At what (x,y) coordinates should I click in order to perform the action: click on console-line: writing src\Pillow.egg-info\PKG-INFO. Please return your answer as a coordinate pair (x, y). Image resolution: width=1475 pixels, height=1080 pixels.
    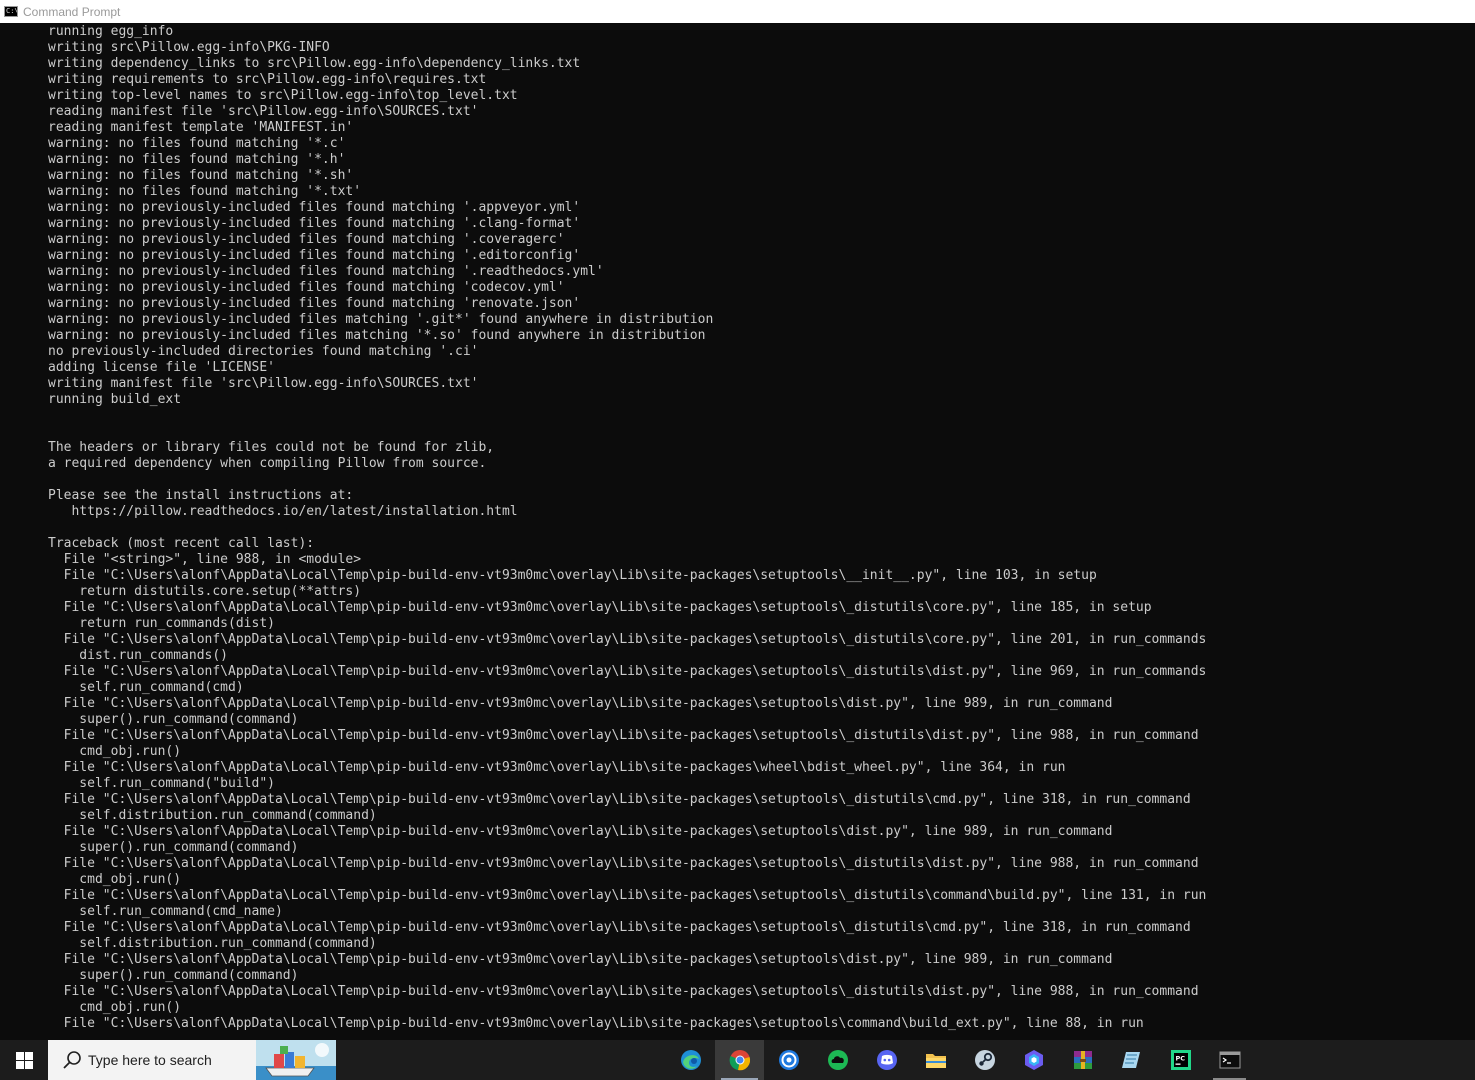
    Looking at the image, I should click on (189, 47).